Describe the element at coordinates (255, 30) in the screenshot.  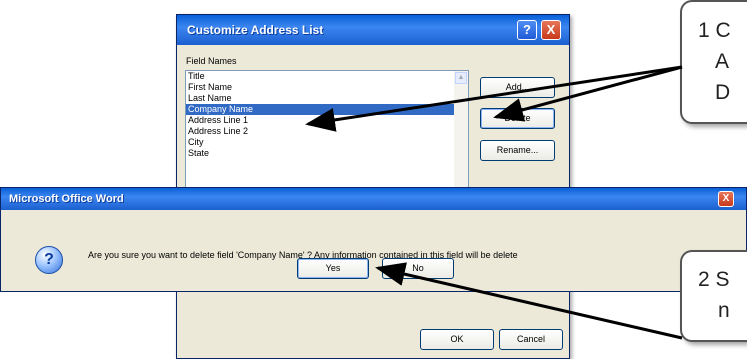
I see `window-title: Customize Address List` at that location.